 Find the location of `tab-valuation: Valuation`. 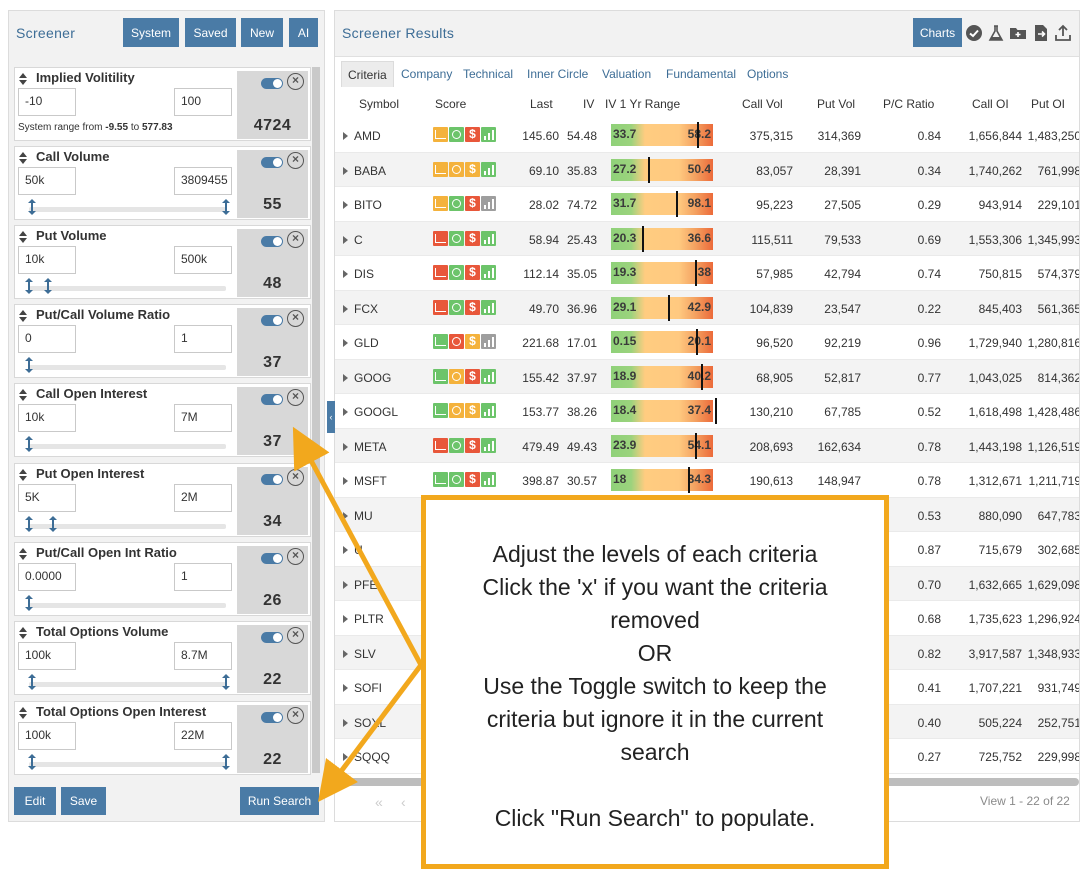

tab-valuation: Valuation is located at coordinates (626, 74).